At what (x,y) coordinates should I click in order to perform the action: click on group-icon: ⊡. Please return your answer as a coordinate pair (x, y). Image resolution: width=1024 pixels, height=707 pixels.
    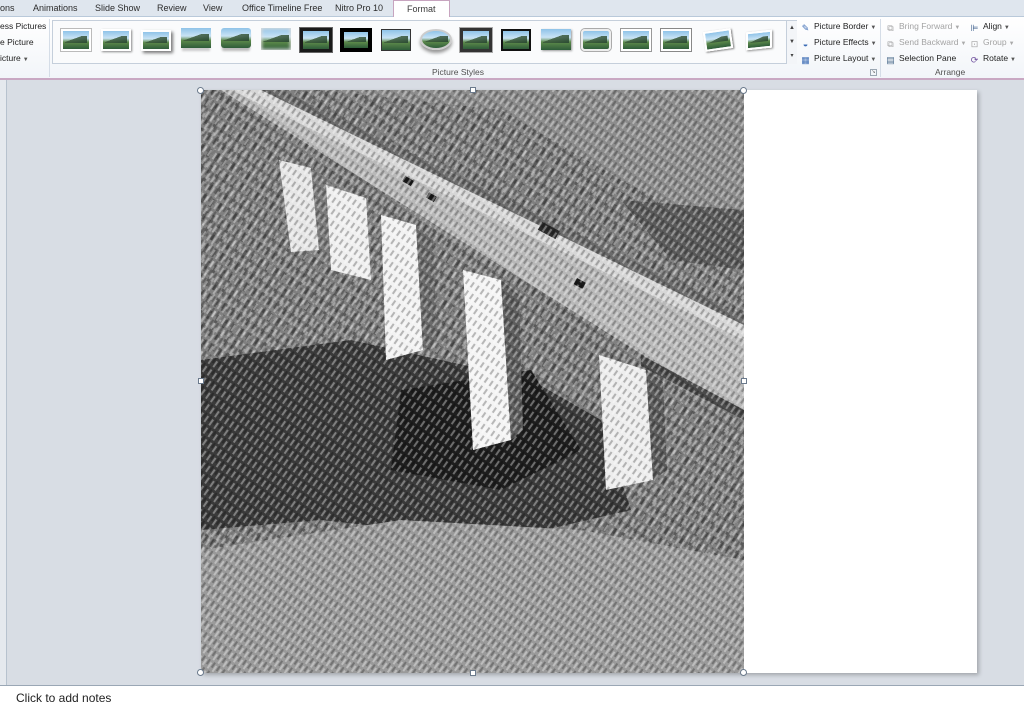
    Looking at the image, I should click on (974, 44).